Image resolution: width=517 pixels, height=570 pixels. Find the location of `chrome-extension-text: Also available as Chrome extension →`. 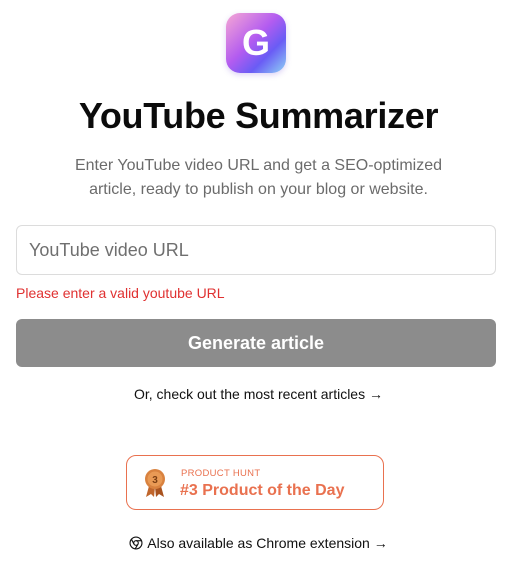

chrome-extension-text: Also available as Chrome extension → is located at coordinates (267, 543).